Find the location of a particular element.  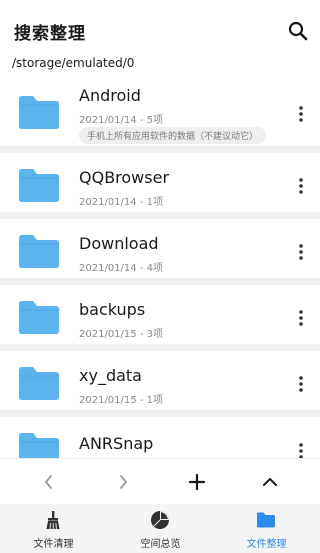

back-button is located at coordinates (49, 482).